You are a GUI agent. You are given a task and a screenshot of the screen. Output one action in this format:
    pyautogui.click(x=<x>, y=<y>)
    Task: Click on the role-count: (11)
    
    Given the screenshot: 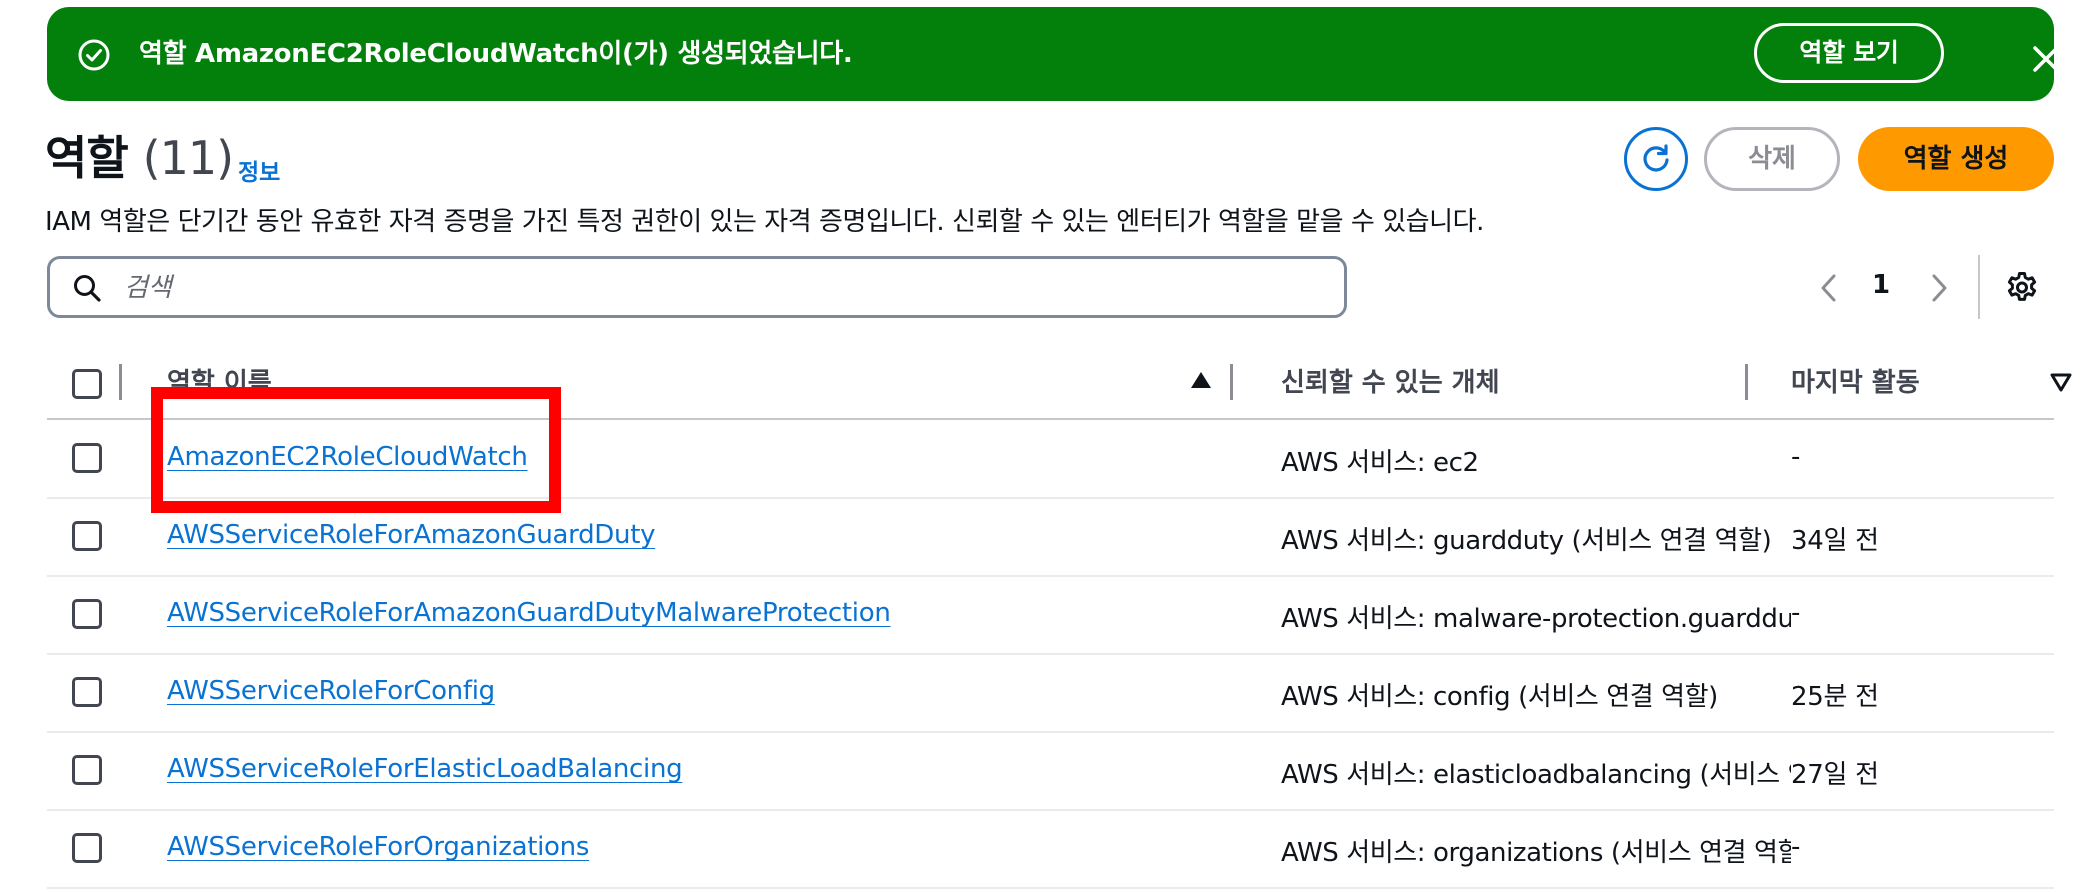 What is the action you would take?
    pyautogui.click(x=188, y=158)
    